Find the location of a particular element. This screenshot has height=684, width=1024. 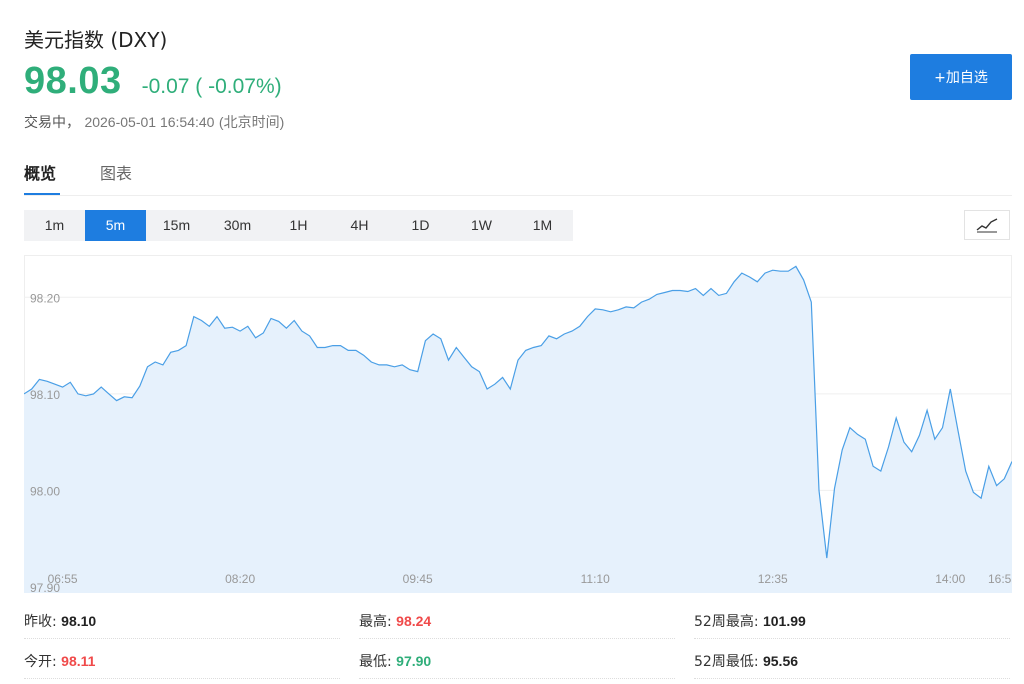

price-change: -0.07 ( -0.07%) is located at coordinates (211, 86).